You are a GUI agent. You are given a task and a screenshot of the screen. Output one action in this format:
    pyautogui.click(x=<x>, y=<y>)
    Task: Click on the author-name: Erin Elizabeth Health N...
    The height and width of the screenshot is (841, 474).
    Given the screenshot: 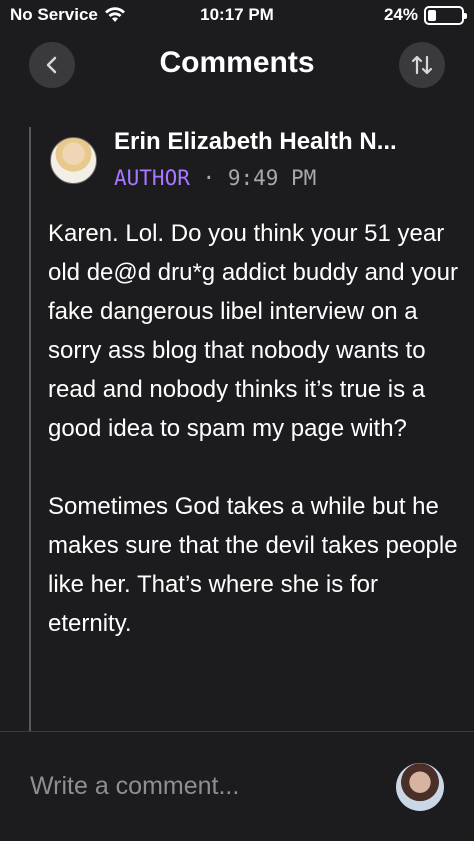 What is the action you would take?
    pyautogui.click(x=284, y=142)
    